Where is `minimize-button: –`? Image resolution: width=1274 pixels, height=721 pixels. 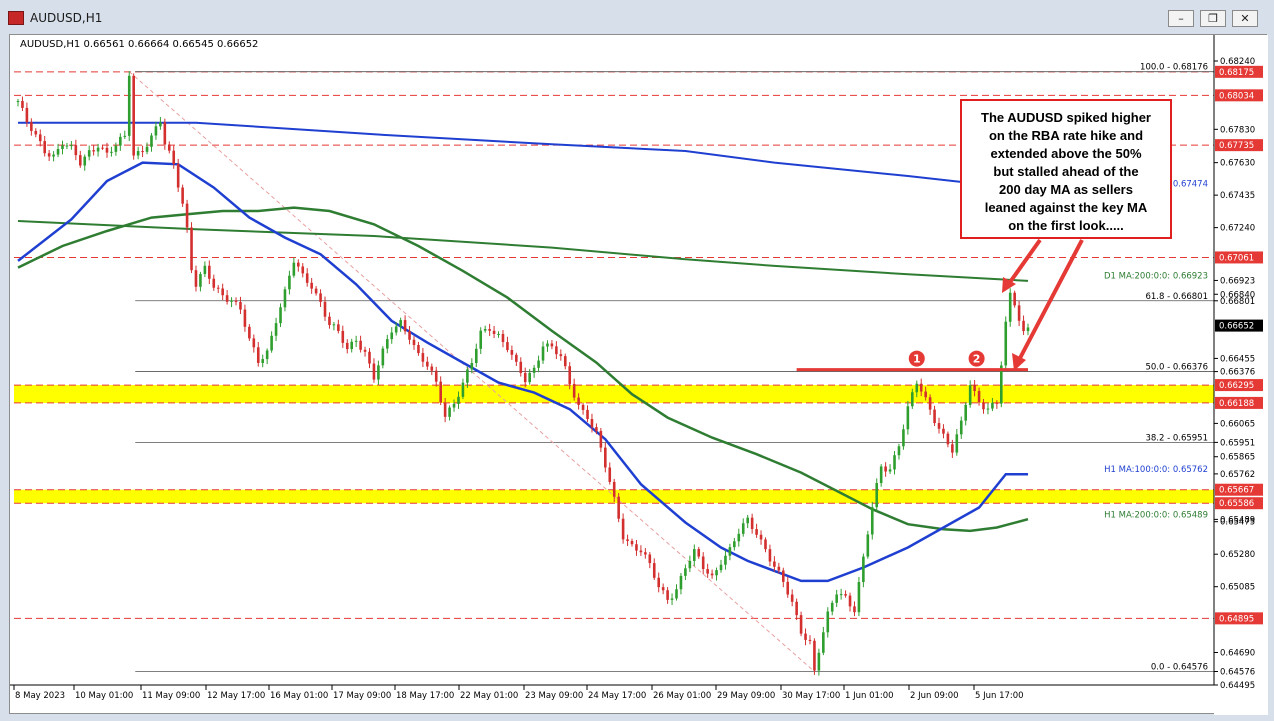 minimize-button: – is located at coordinates (1181, 18).